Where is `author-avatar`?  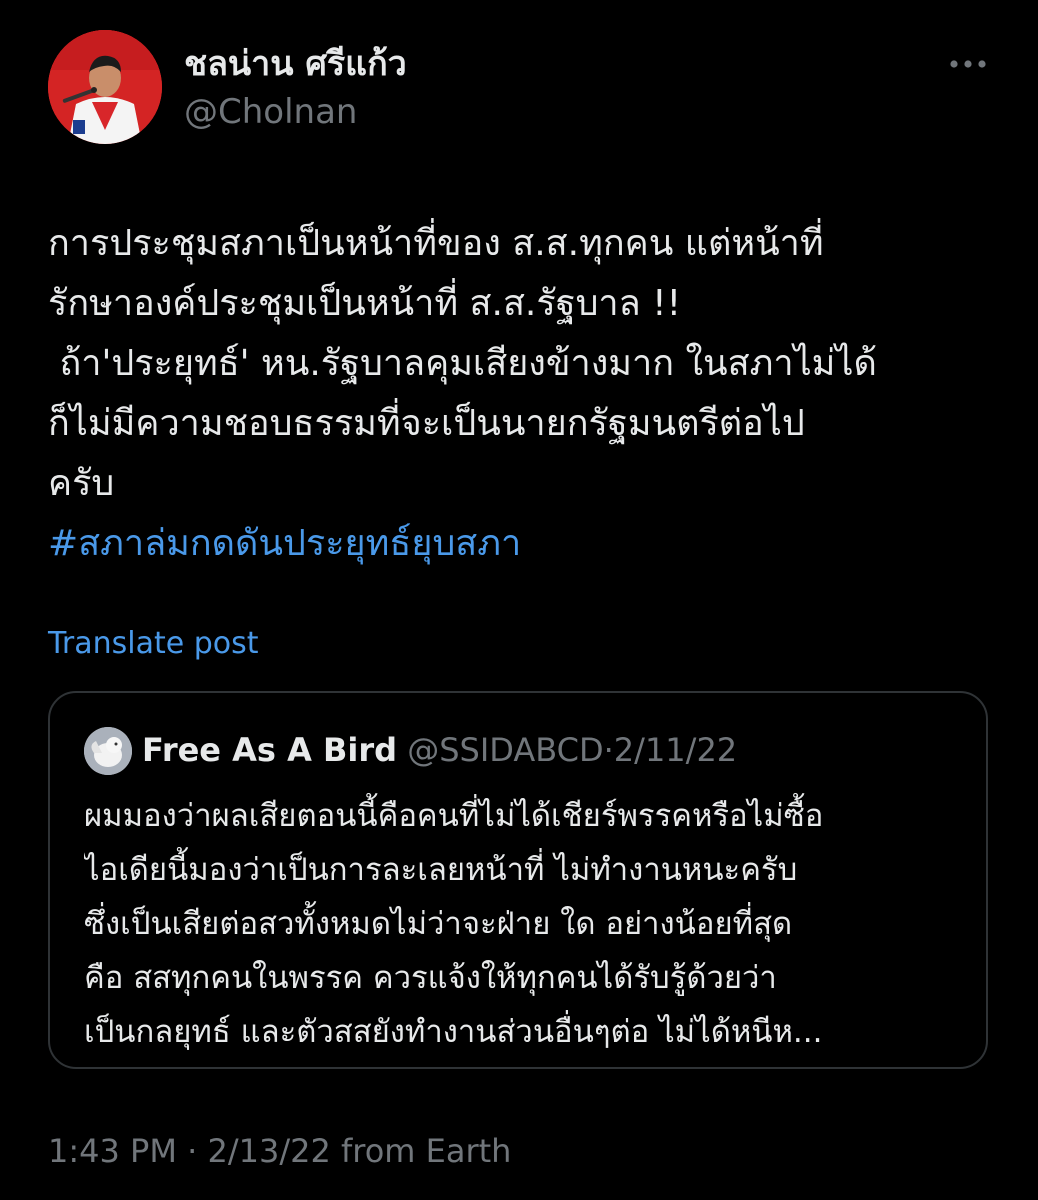 author-avatar is located at coordinates (105, 87).